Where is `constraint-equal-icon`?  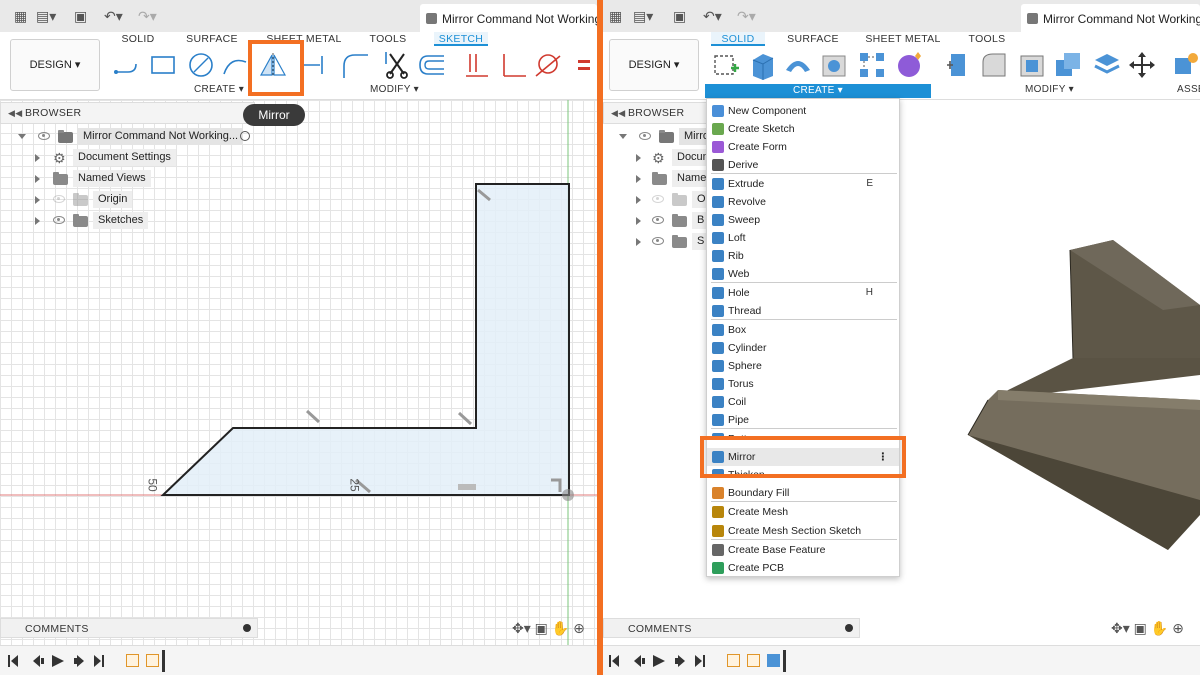 constraint-equal-icon is located at coordinates (585, 65).